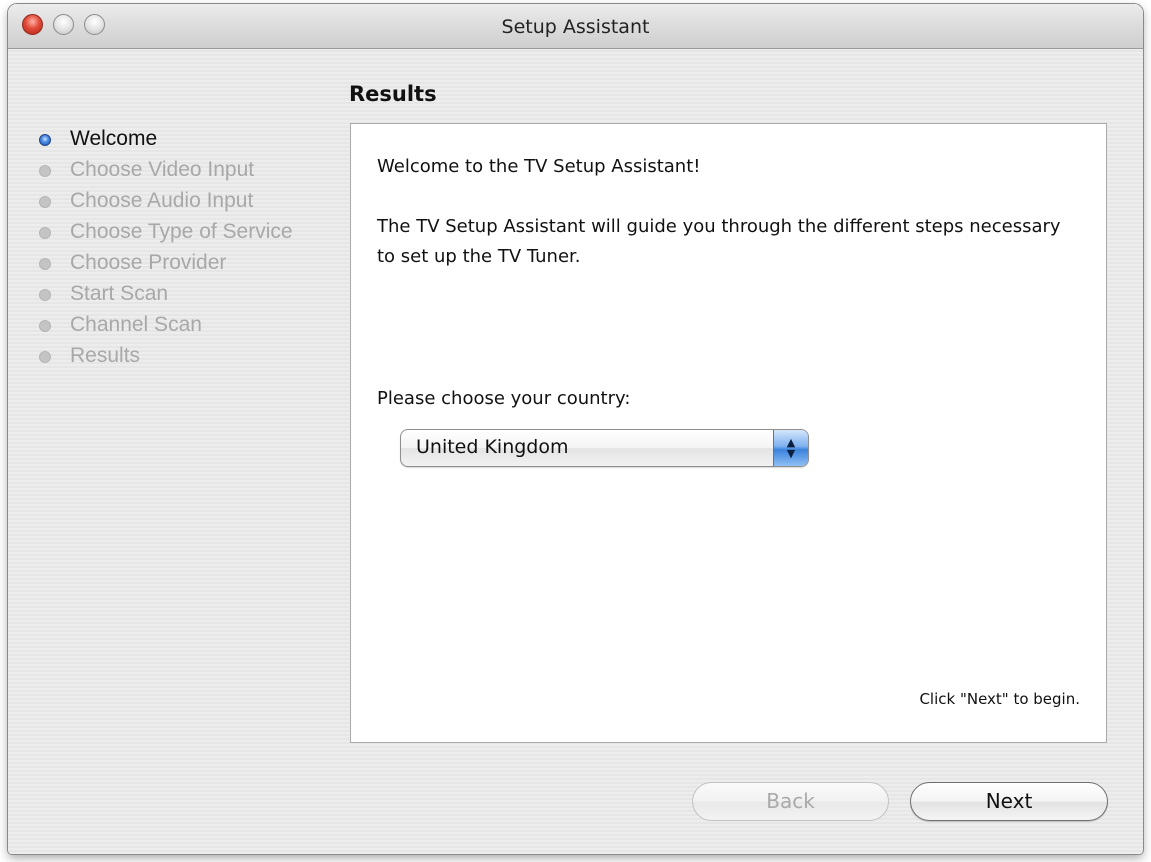  I want to click on next-button: Next, so click(1009, 801).